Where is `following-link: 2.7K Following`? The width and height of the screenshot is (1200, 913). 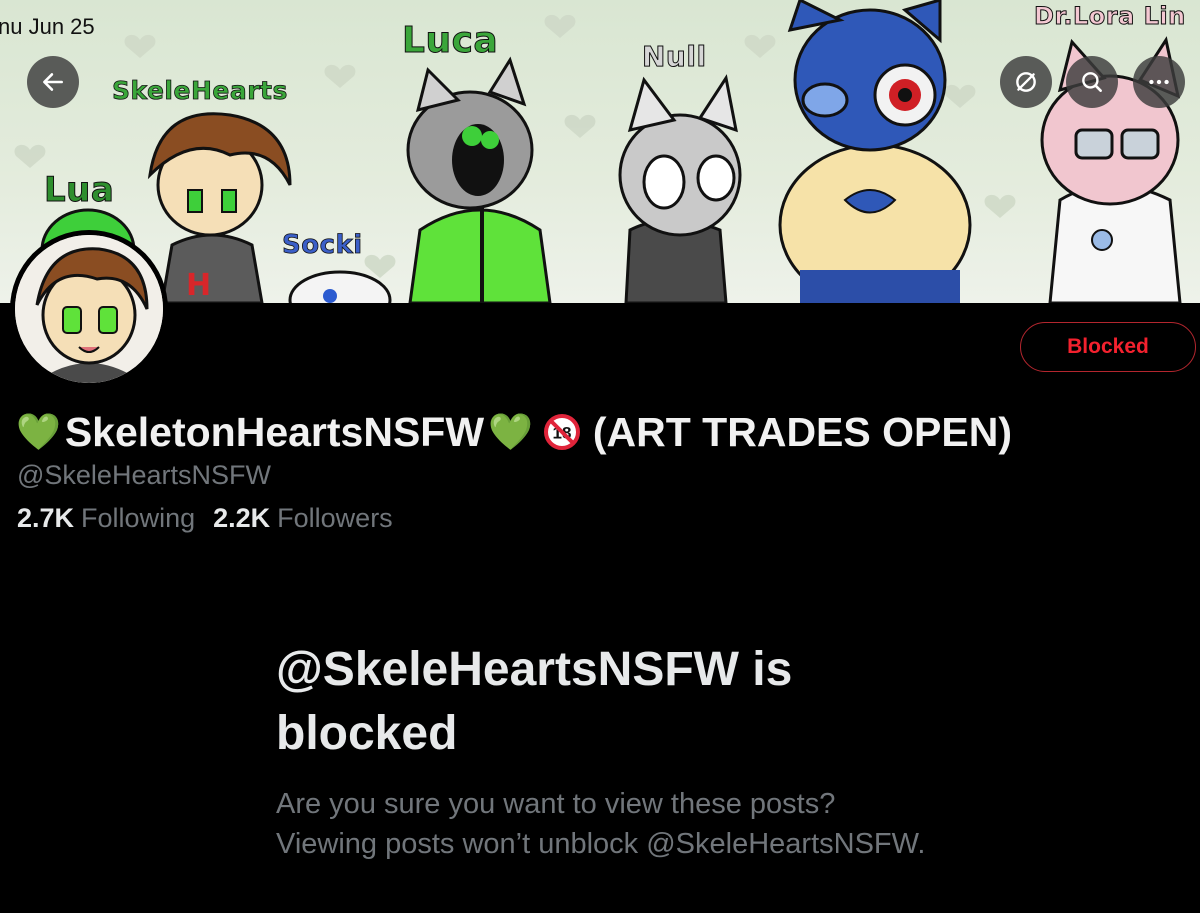 following-link: 2.7K Following is located at coordinates (106, 518).